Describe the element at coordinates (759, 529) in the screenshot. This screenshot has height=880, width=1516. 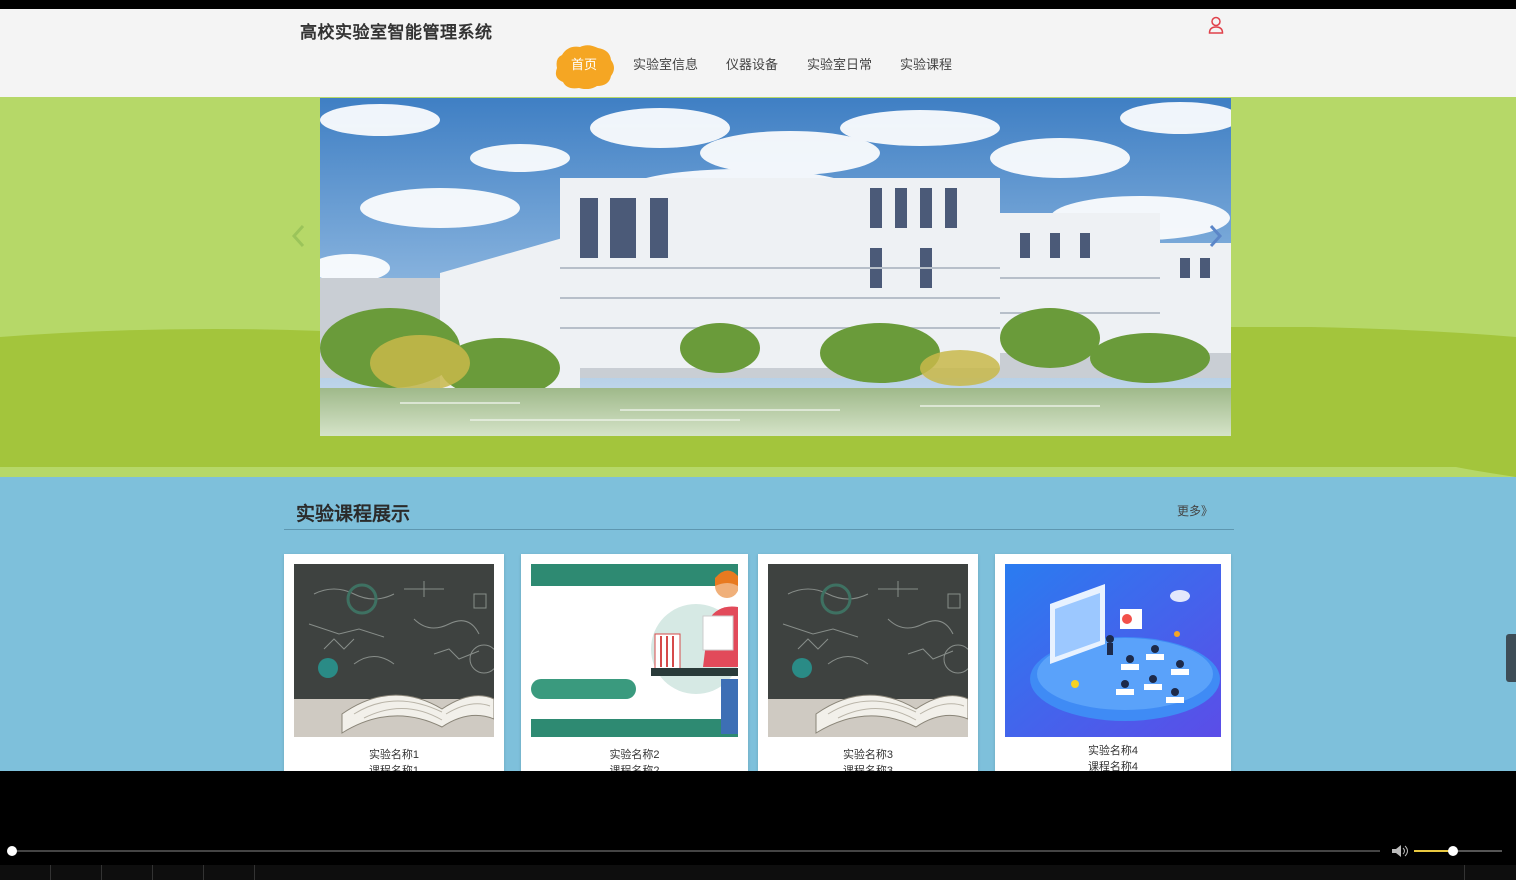
I see `section-divider` at that location.